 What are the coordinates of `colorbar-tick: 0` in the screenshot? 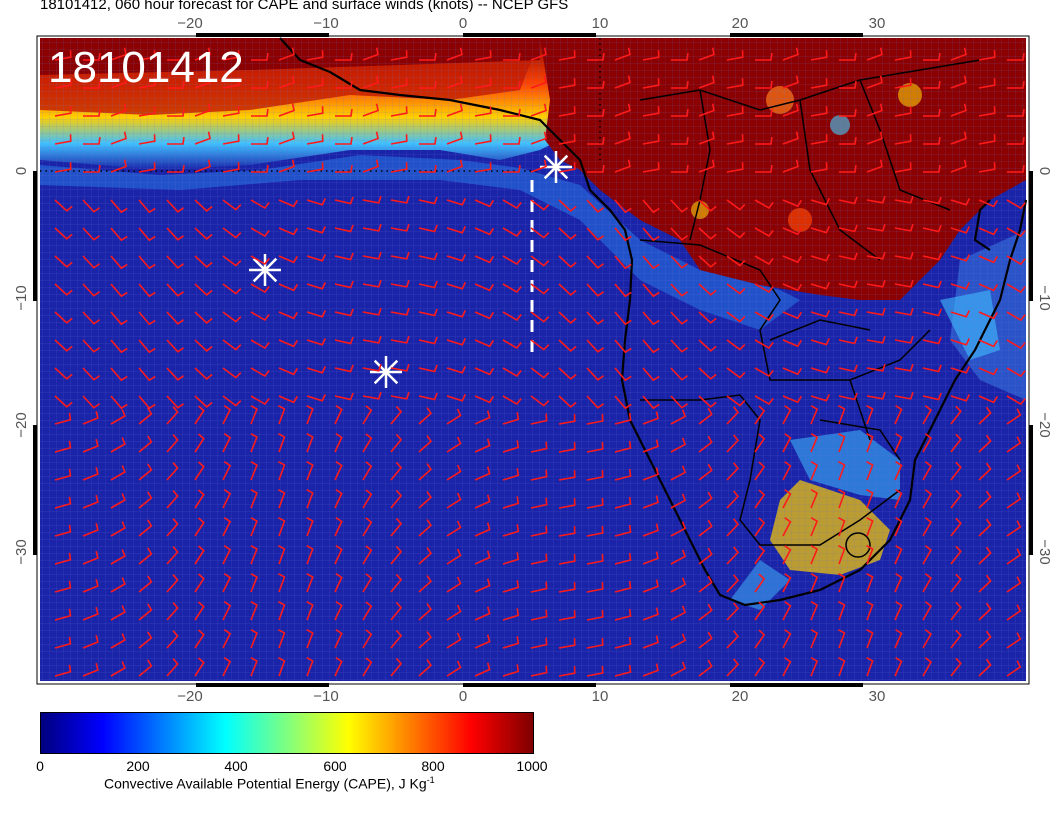 It's located at (40, 766).